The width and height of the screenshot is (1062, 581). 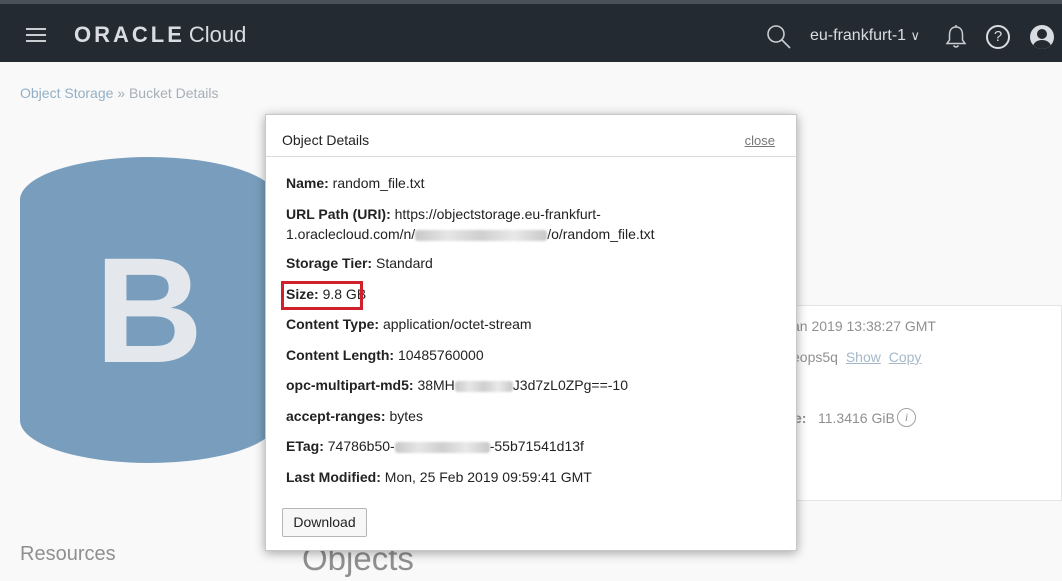 I want to click on bell-icon, so click(x=956, y=37).